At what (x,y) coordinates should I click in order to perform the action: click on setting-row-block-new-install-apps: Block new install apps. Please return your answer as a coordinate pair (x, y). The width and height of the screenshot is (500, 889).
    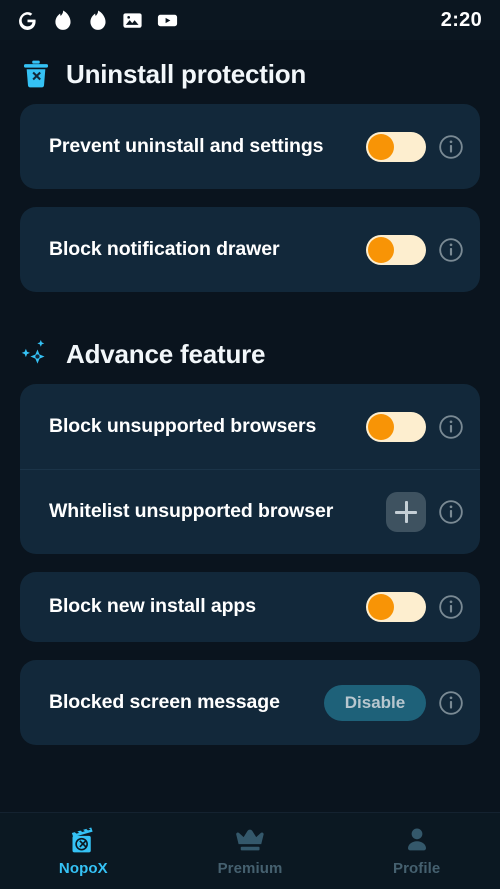
    Looking at the image, I should click on (250, 607).